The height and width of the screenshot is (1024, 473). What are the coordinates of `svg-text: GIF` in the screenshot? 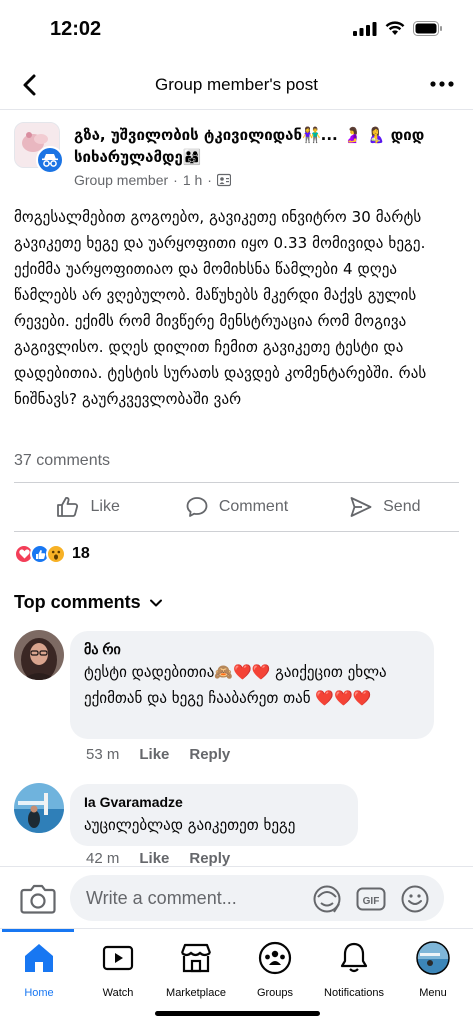 It's located at (371, 901).